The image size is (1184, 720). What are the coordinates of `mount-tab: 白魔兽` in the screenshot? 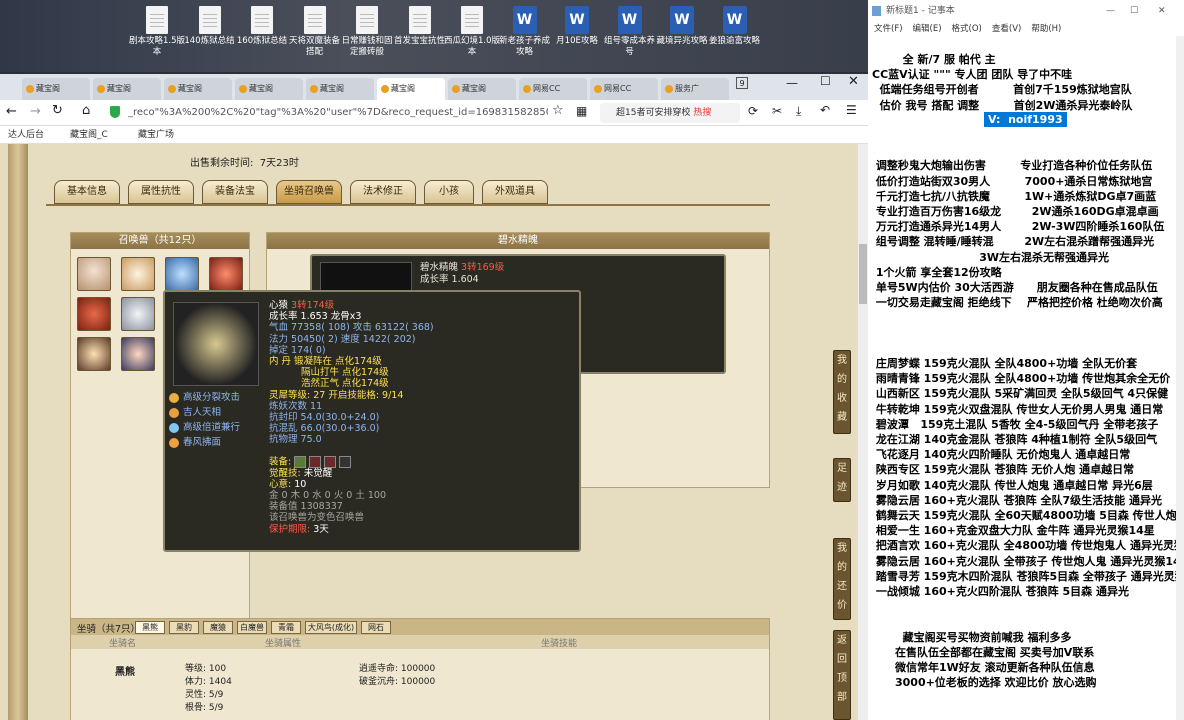 It's located at (252, 627).